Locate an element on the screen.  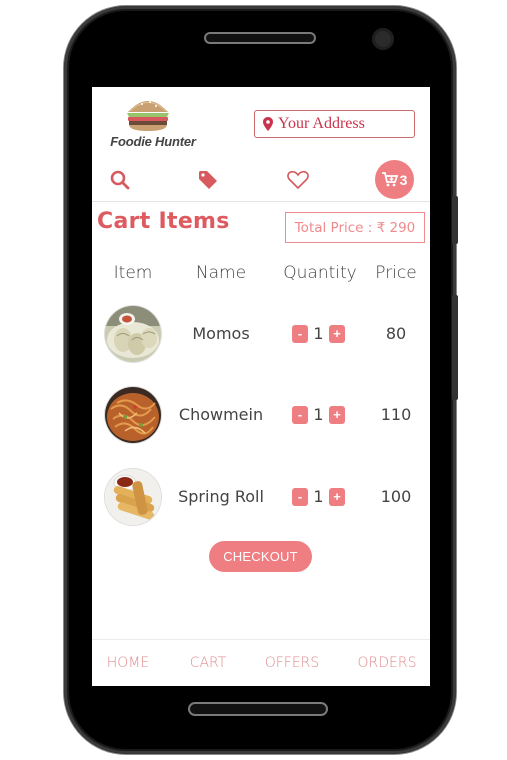
nav-home: HOME is located at coordinates (128, 663).